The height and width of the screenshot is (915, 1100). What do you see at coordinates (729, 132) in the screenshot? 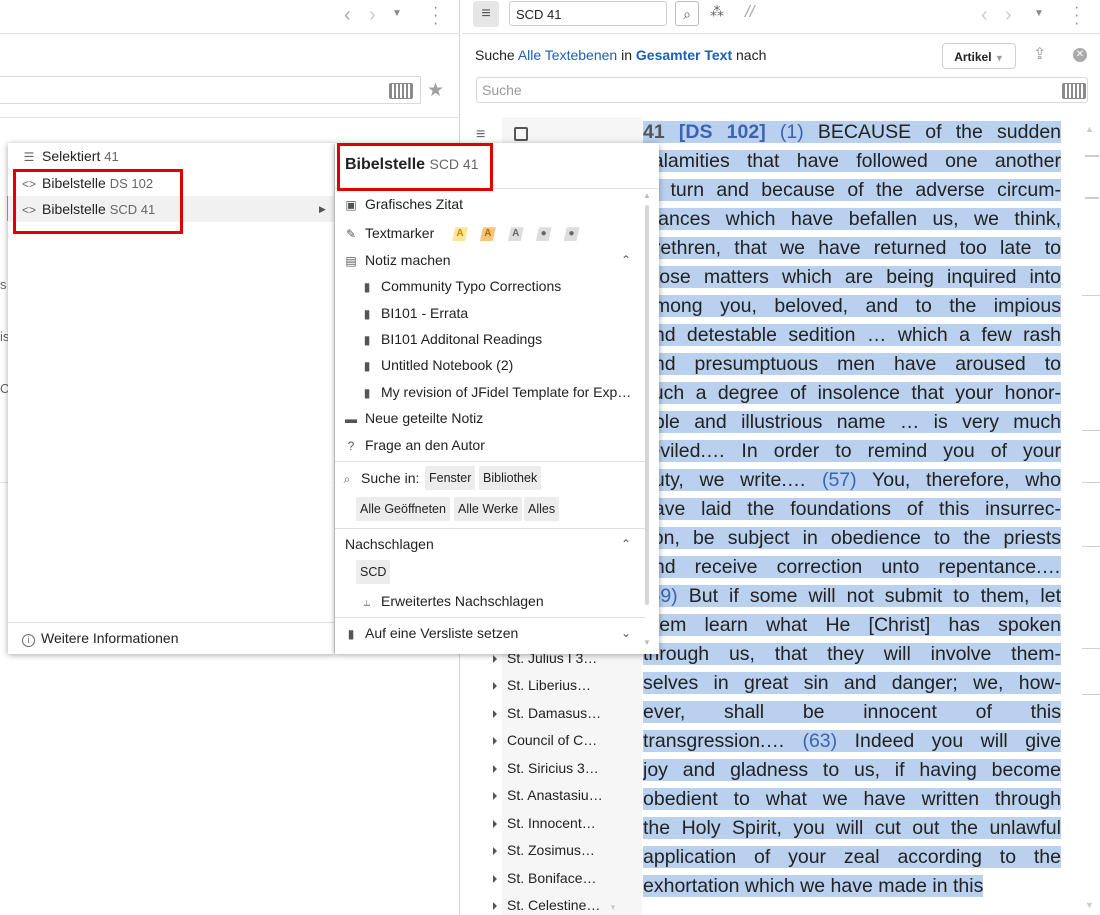
I see `reading-lead-ref: [DS 102]` at bounding box center [729, 132].